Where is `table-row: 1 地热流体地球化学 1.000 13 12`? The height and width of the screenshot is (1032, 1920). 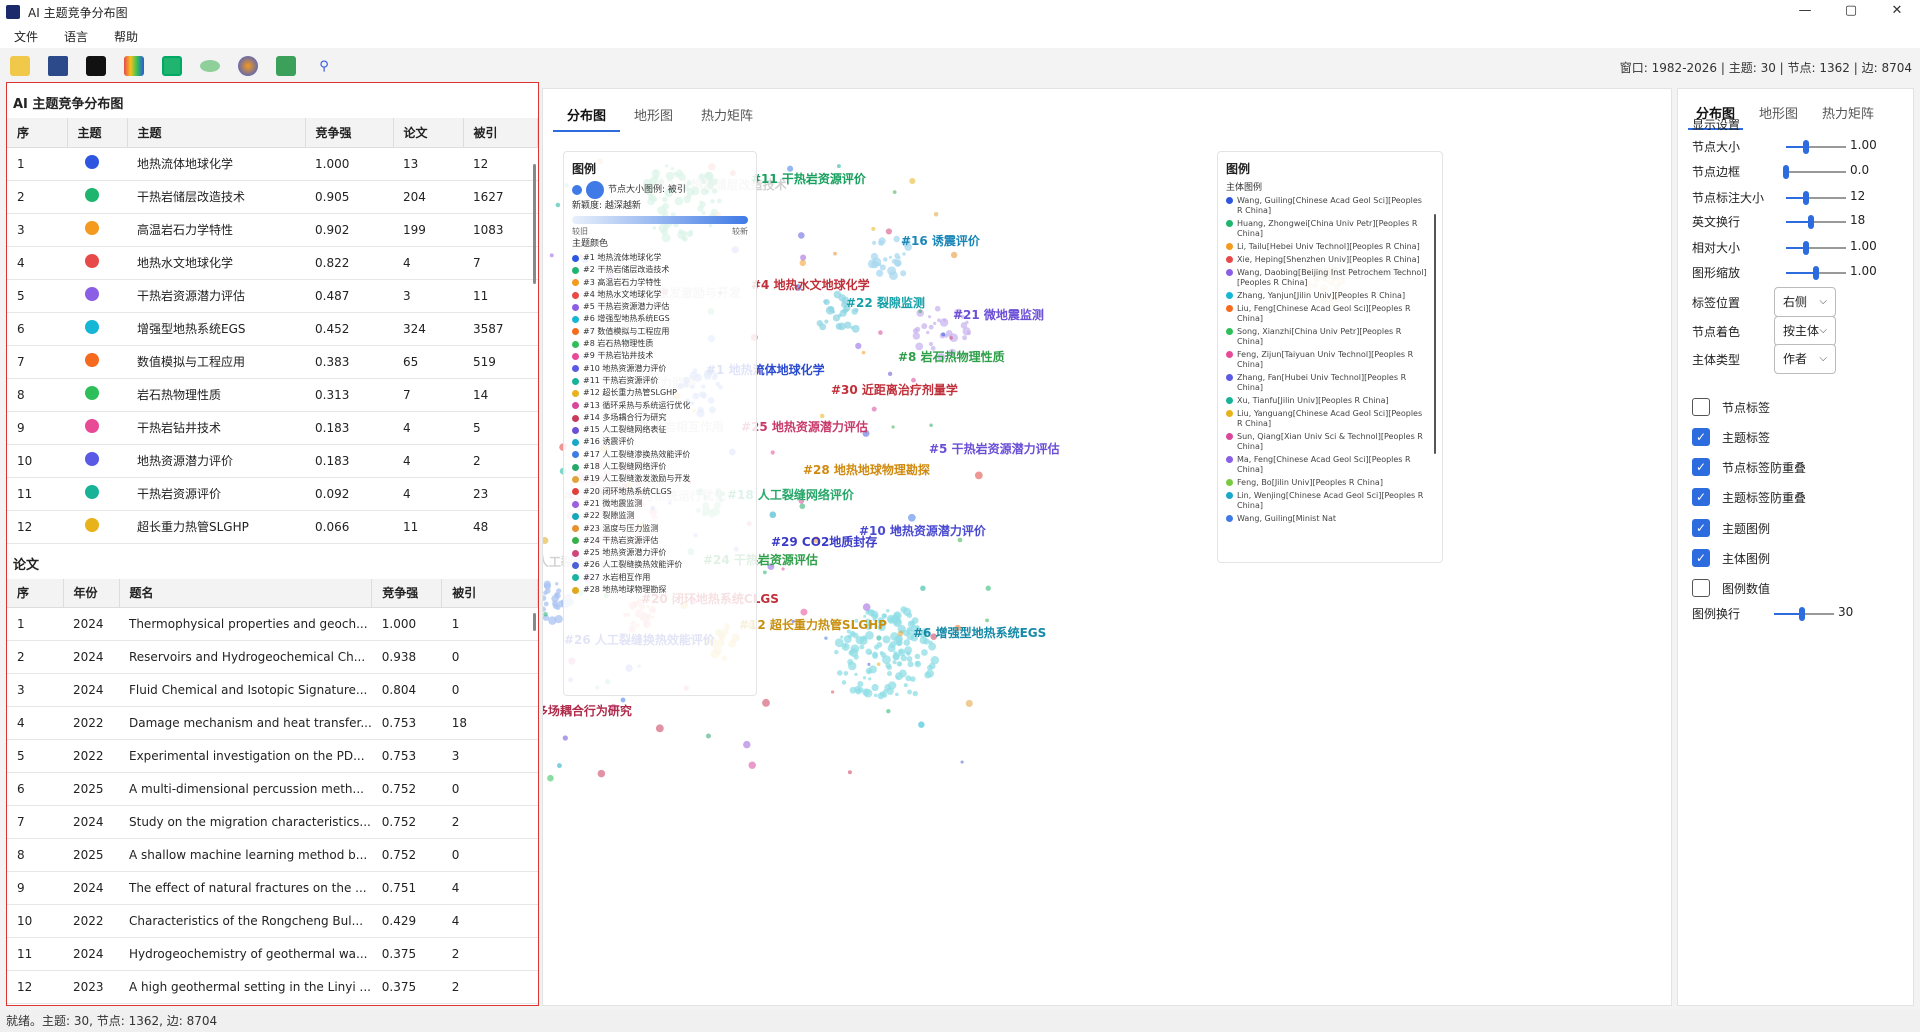 table-row: 1 地热流体地球化学 1.000 13 12 is located at coordinates (272, 164).